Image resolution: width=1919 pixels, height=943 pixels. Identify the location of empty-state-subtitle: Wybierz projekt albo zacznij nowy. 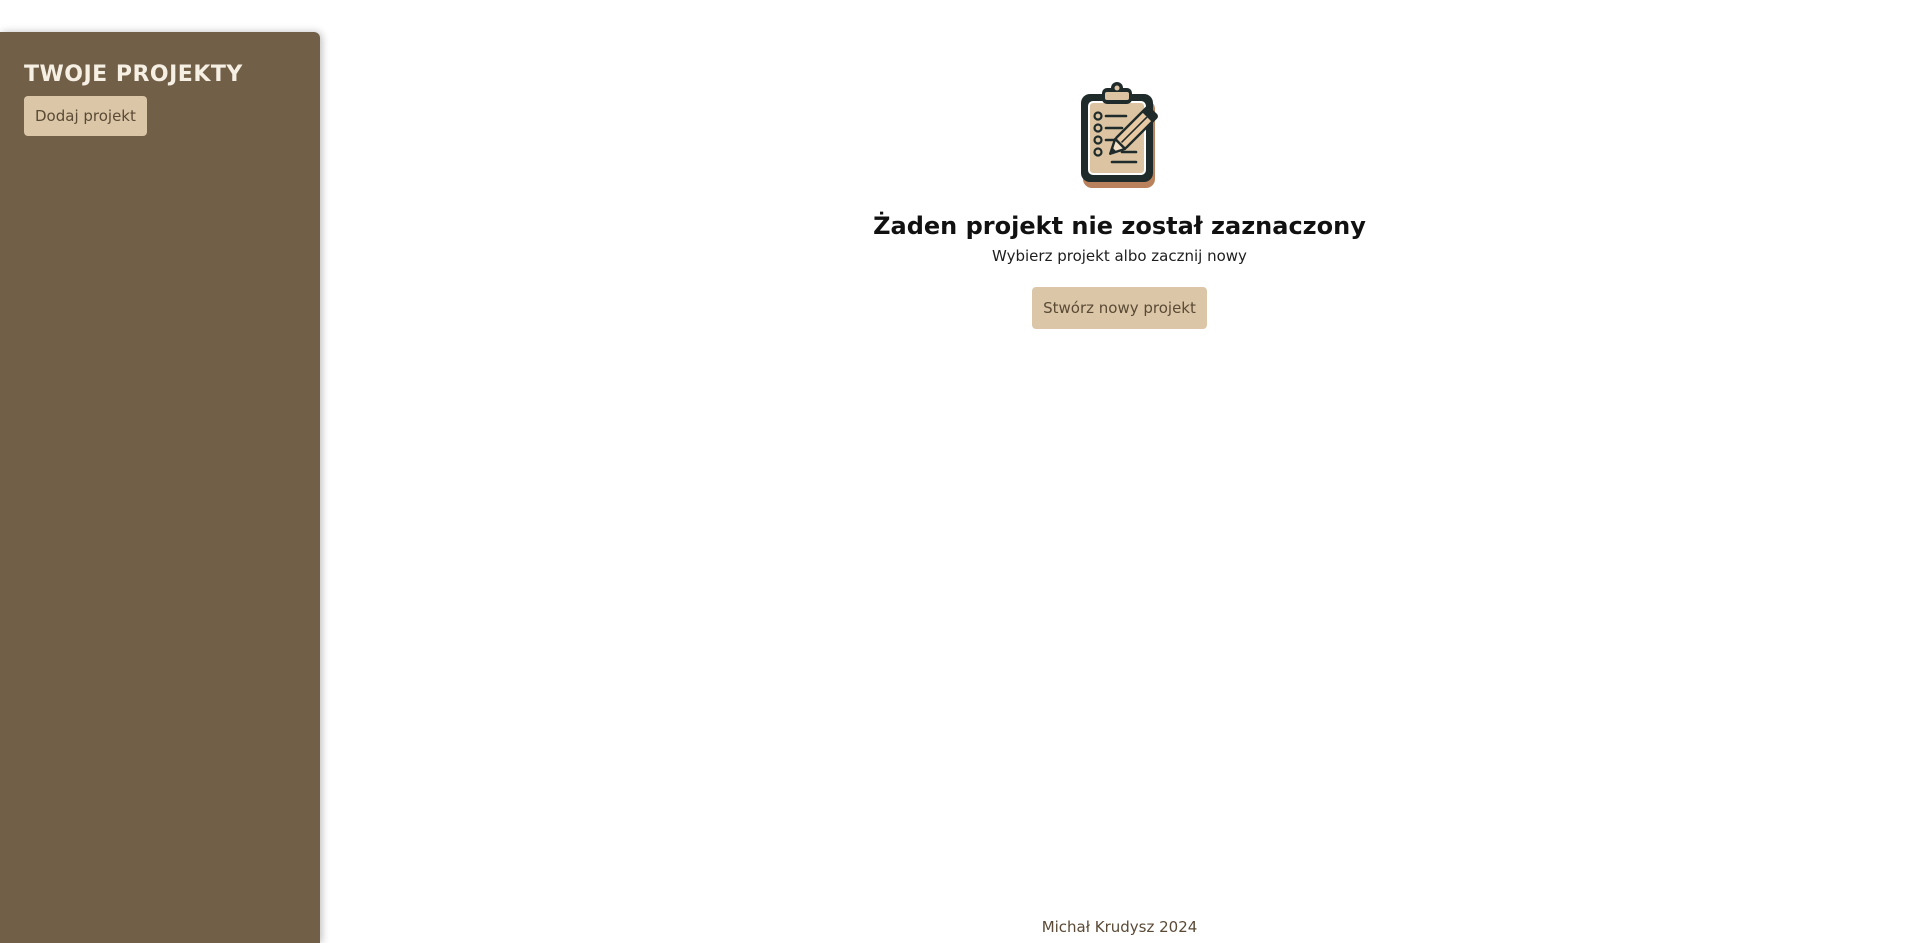
(1119, 255).